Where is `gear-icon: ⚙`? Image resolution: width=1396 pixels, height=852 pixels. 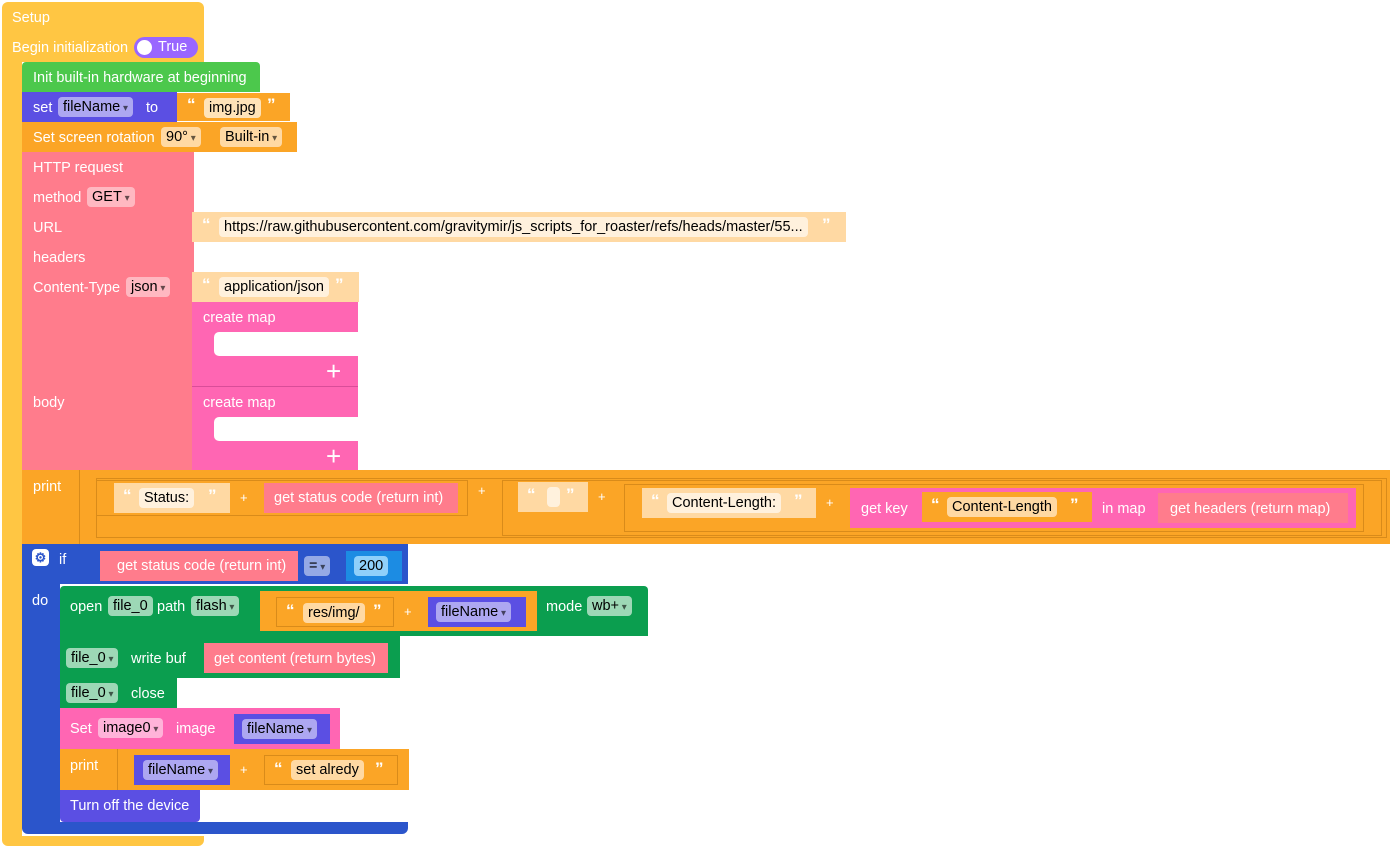
gear-icon: ⚙ is located at coordinates (40, 557).